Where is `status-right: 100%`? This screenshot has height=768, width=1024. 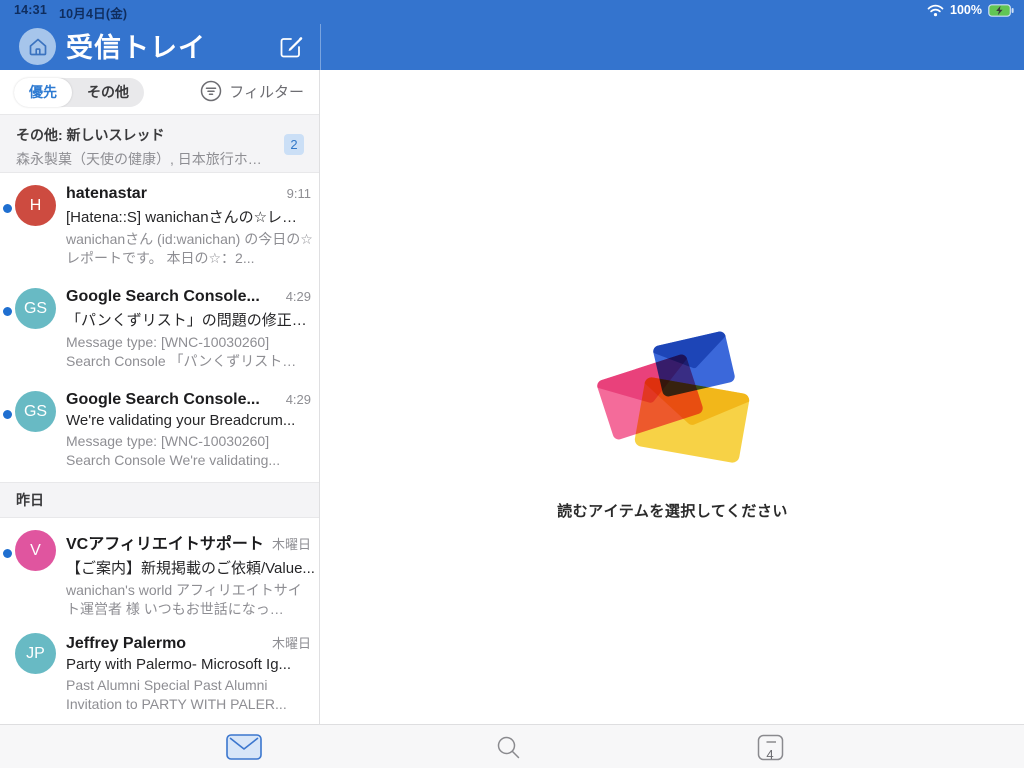
status-right: 100% is located at coordinates (970, 10).